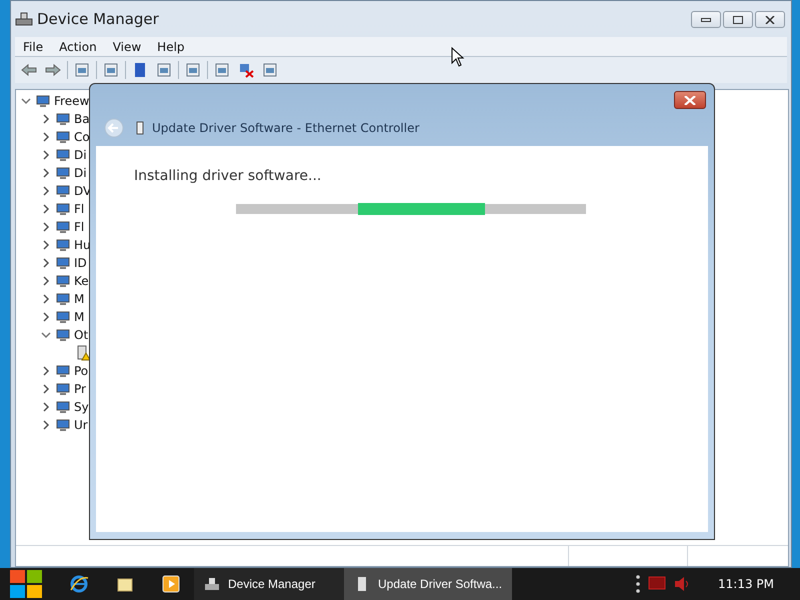  I want to click on minimize-button, so click(706, 19).